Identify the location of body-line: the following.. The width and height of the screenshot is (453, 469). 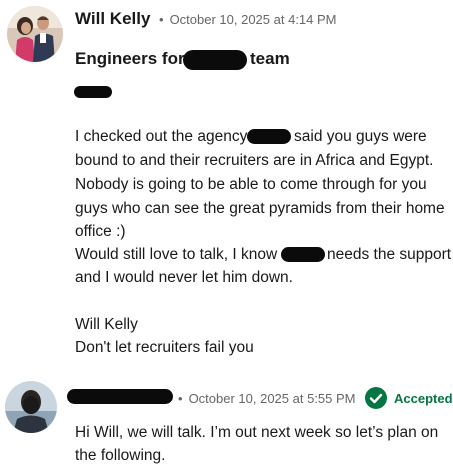
(120, 455).